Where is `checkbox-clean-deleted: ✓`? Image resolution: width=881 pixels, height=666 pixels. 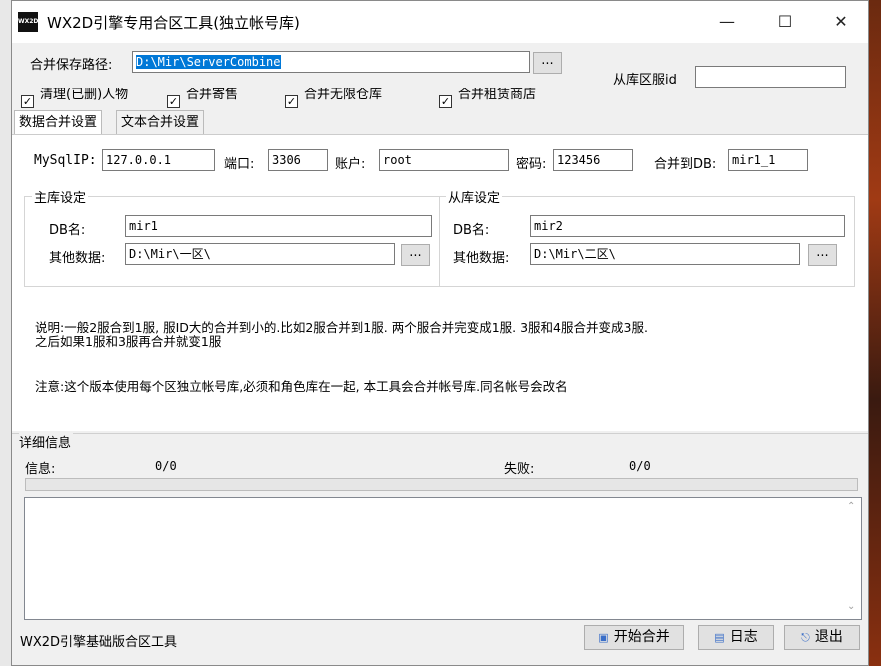
checkbox-clean-deleted: ✓ is located at coordinates (27, 101).